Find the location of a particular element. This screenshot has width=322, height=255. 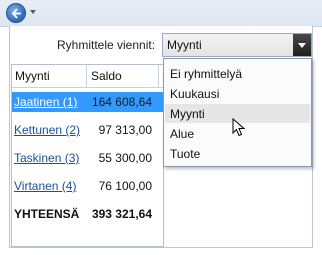

row-name-link: Virtanen (4) is located at coordinates (45, 186).